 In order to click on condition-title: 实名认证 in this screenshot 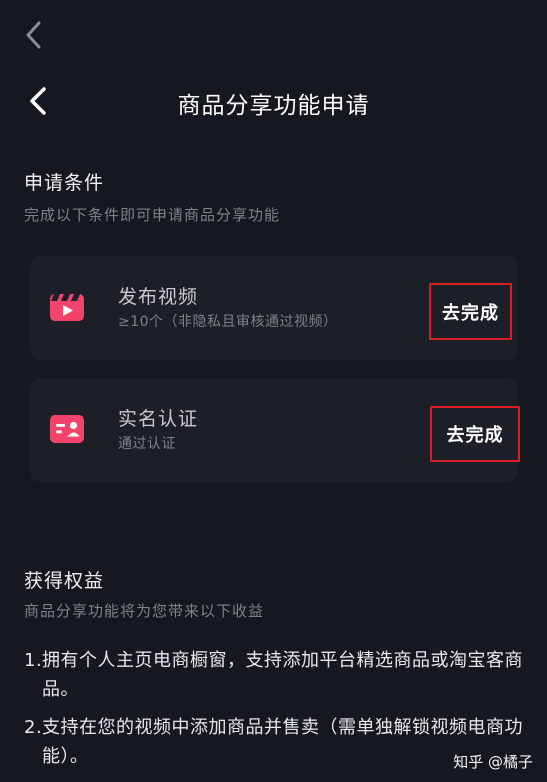, I will do `click(158, 419)`.